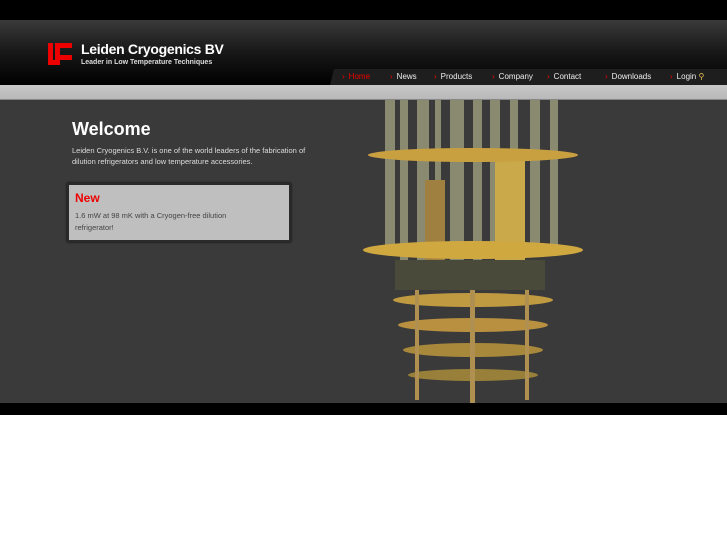 This screenshot has height=545, width=727. Describe the element at coordinates (403, 76) in the screenshot. I see `nav-news: › News` at that location.